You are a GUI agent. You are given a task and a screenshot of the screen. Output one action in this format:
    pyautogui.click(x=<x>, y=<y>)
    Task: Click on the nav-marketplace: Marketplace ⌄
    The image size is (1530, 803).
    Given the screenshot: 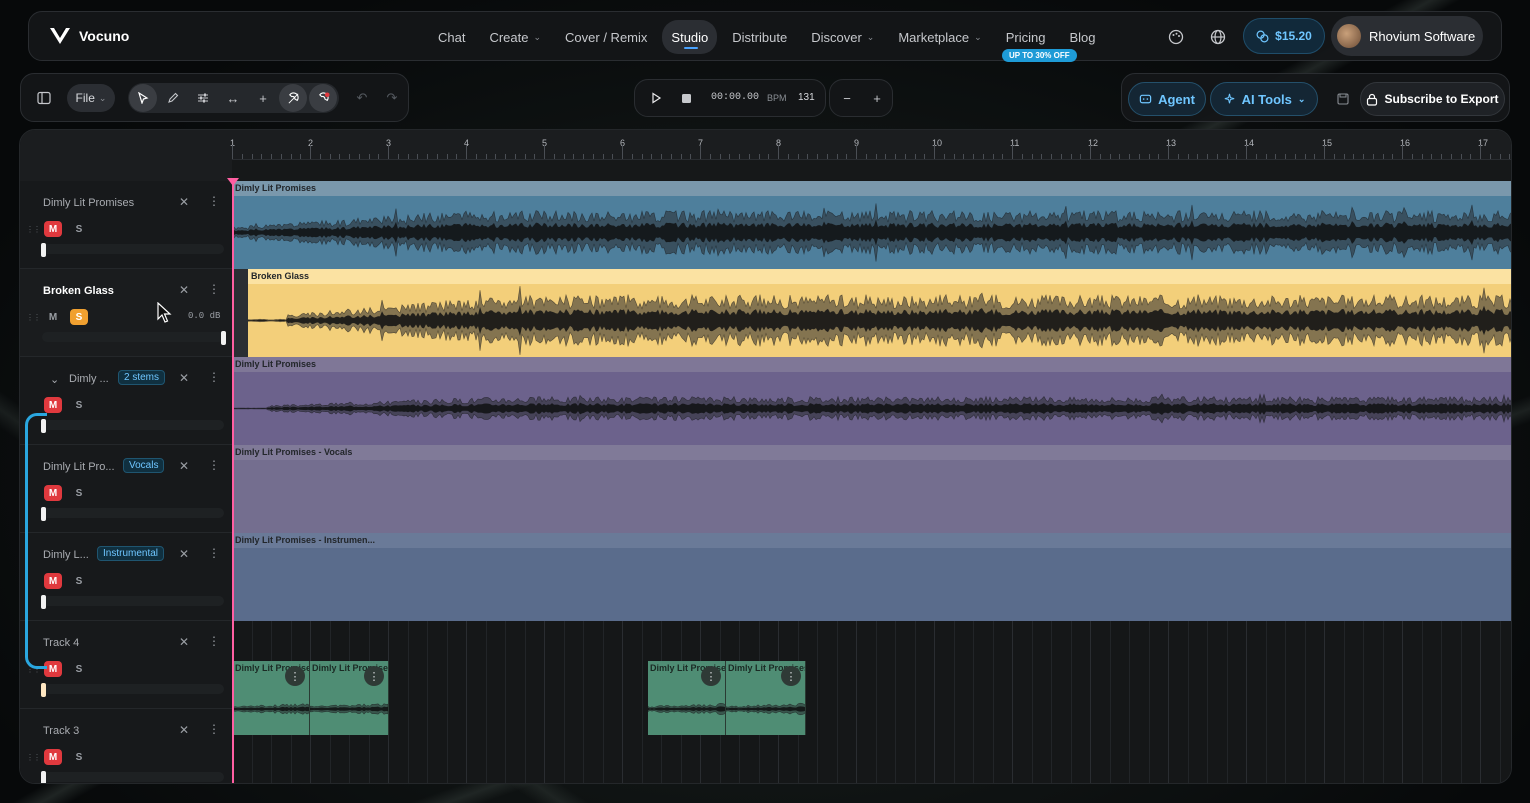 What is the action you would take?
    pyautogui.click(x=939, y=37)
    